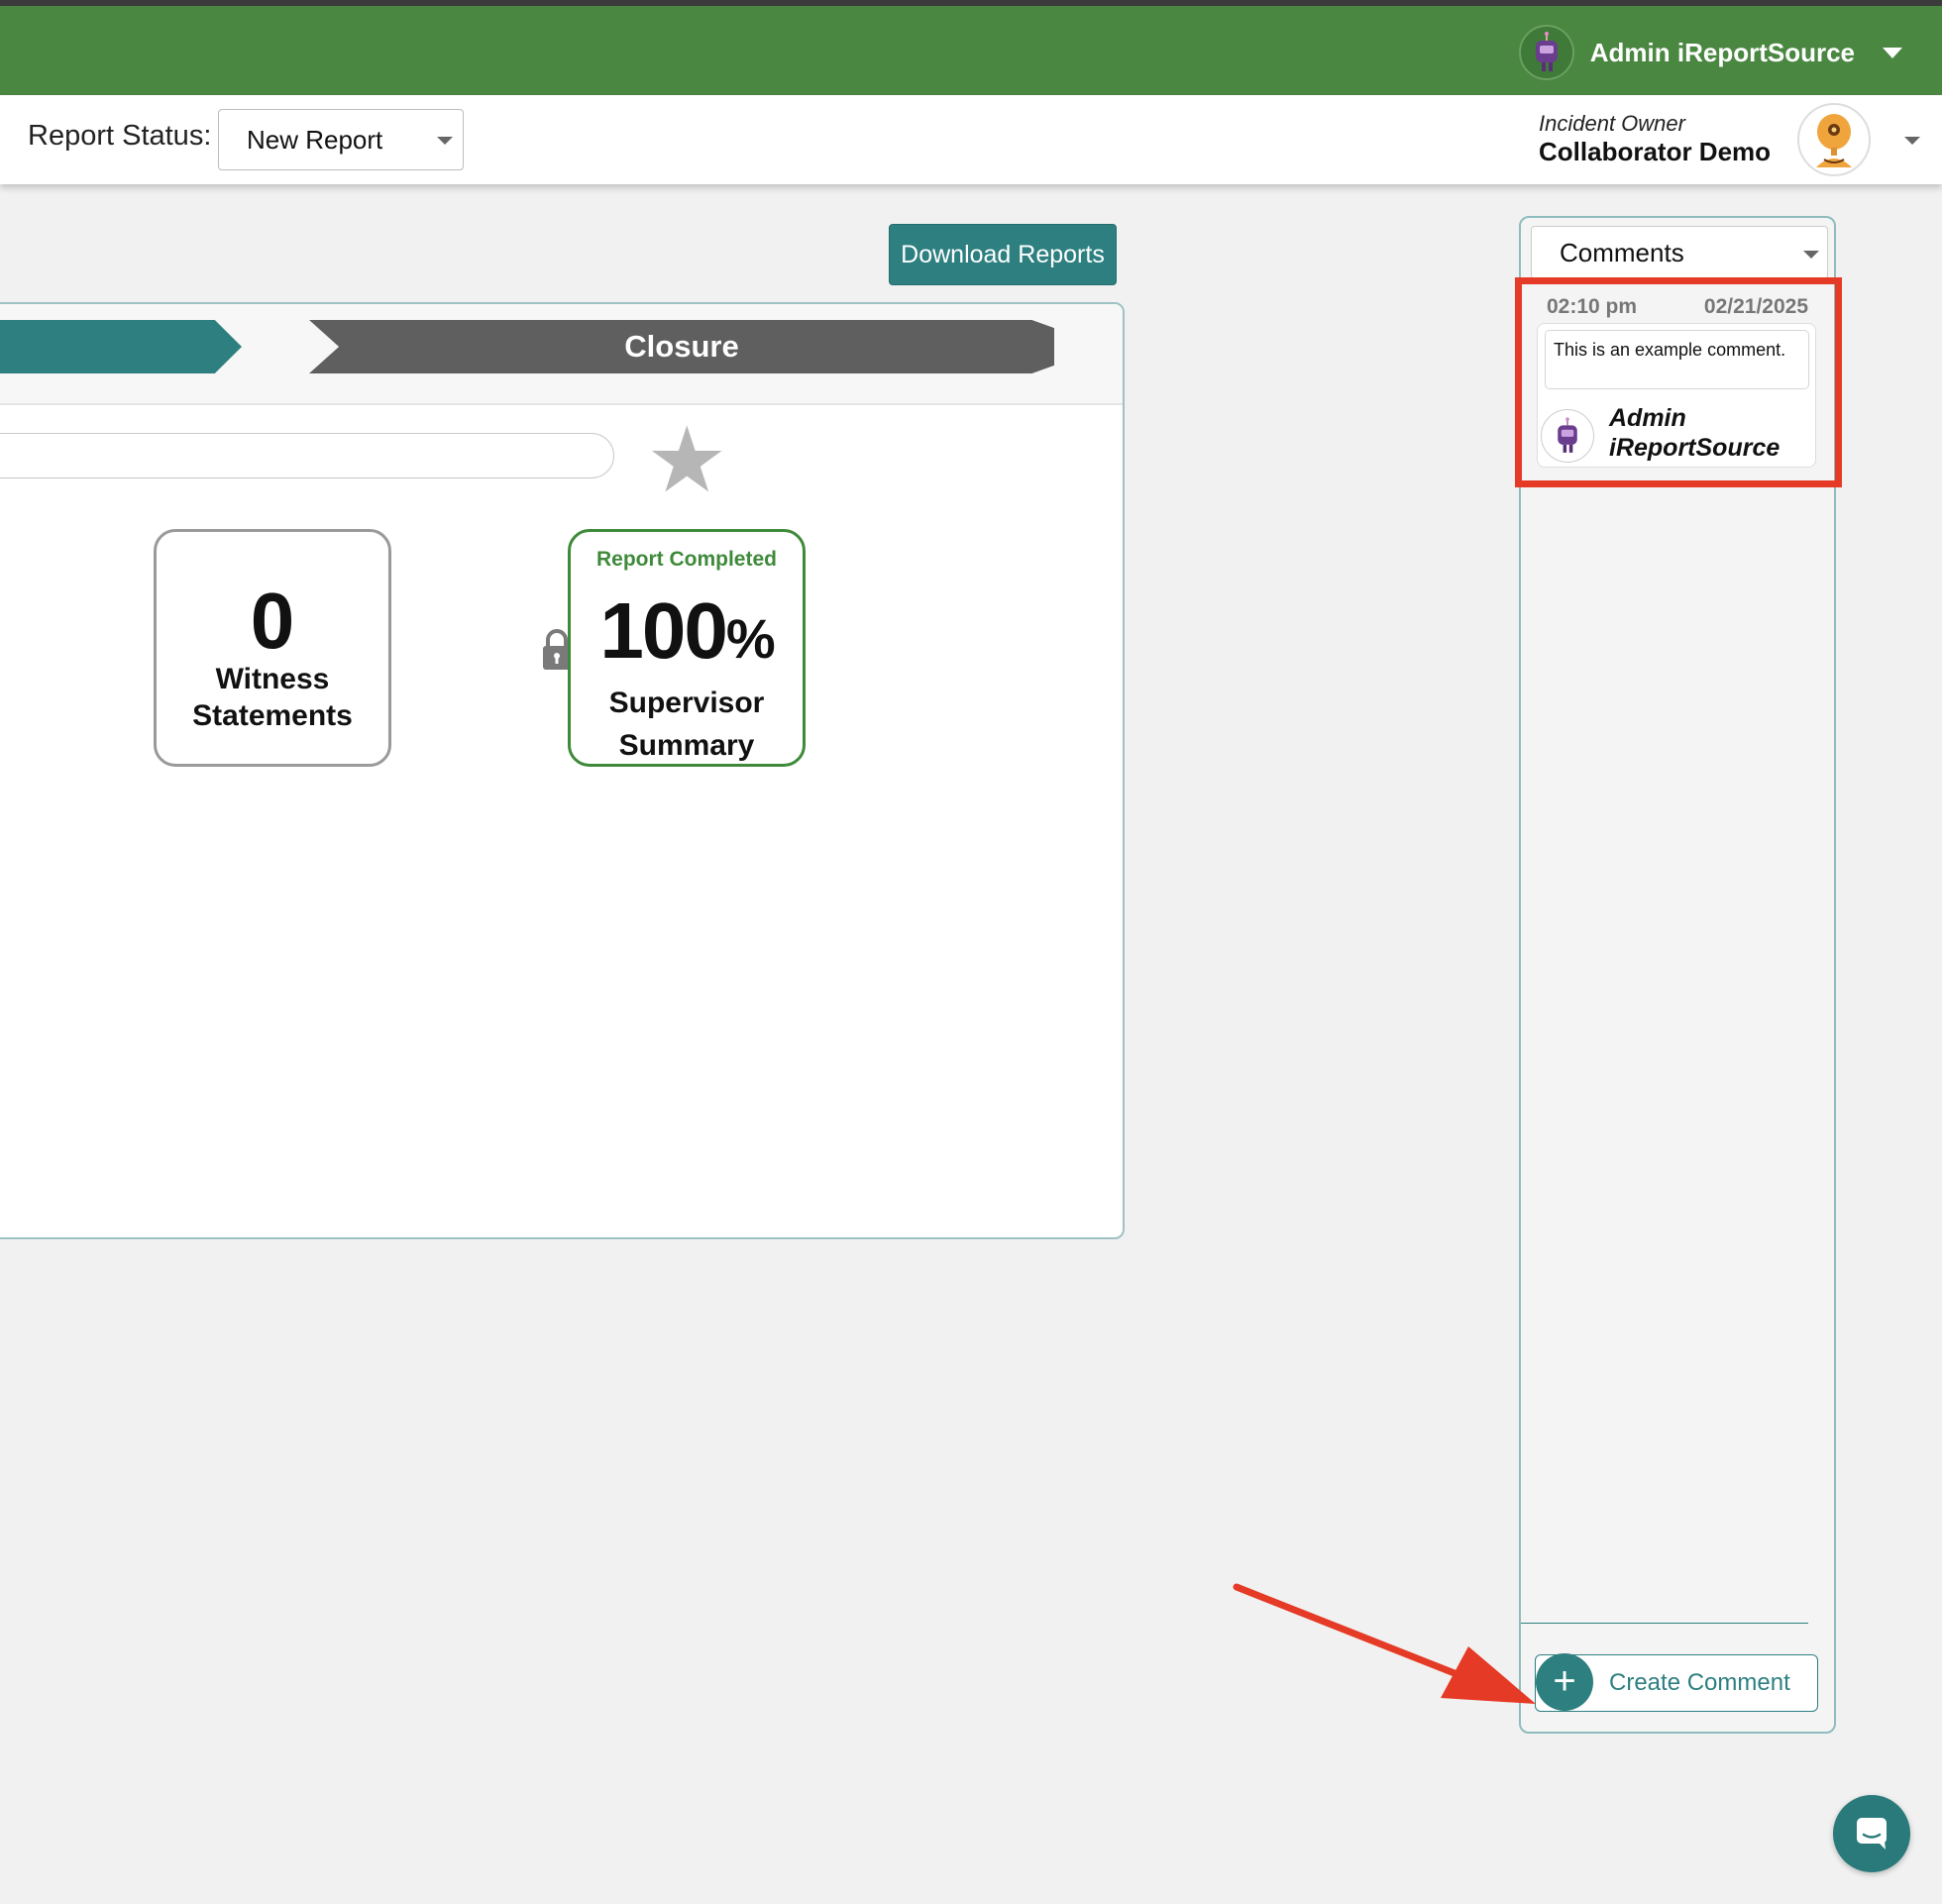 Image resolution: width=1942 pixels, height=1904 pixels. What do you see at coordinates (681, 346) in the screenshot?
I see `phase-step-closure: Closure` at bounding box center [681, 346].